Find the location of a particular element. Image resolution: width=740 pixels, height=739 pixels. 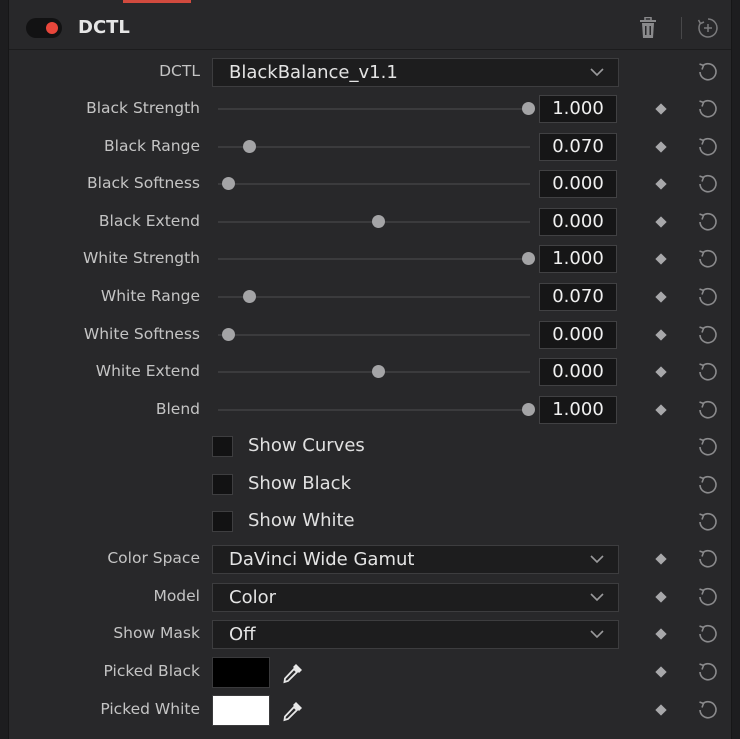

dropdown-label: Show Mask is located at coordinates (156, 633).